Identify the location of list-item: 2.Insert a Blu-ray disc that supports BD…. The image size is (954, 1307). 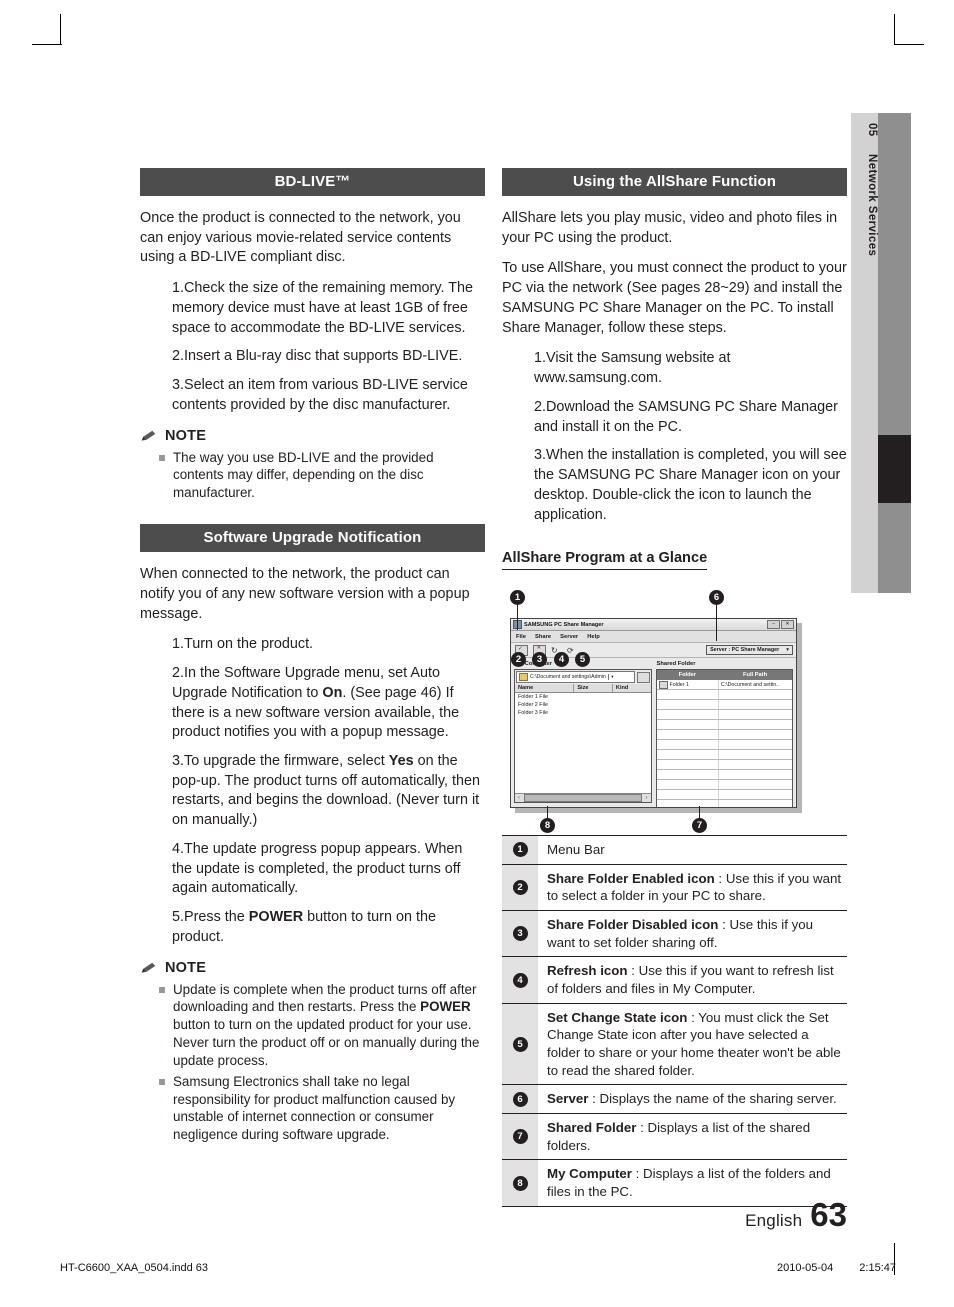
(317, 356).